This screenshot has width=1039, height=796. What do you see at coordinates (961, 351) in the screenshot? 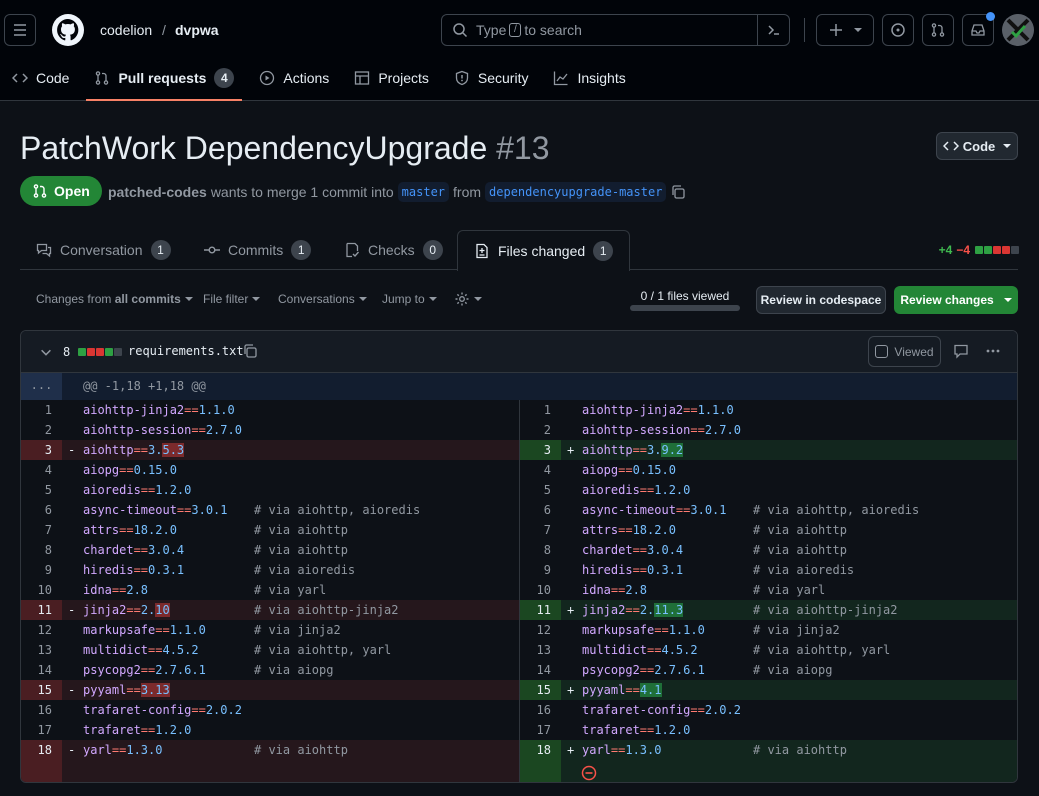
I see `comment-icon` at bounding box center [961, 351].